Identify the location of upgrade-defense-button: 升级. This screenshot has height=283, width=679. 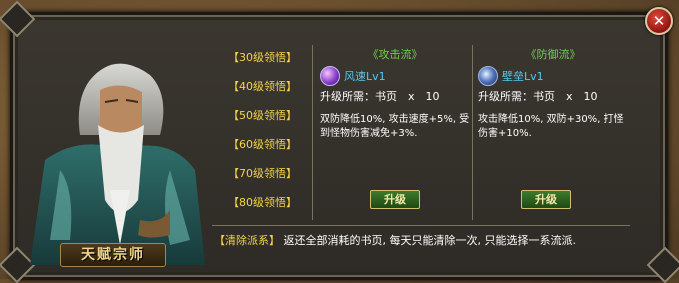
(546, 199).